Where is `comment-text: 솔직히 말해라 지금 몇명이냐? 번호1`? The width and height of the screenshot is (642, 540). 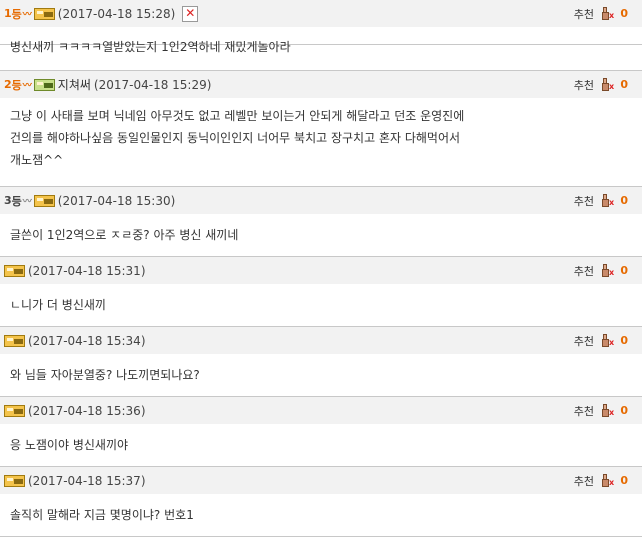
comment-text: 솔직히 말해라 지금 몇명이냐? 번호1 is located at coordinates (102, 515).